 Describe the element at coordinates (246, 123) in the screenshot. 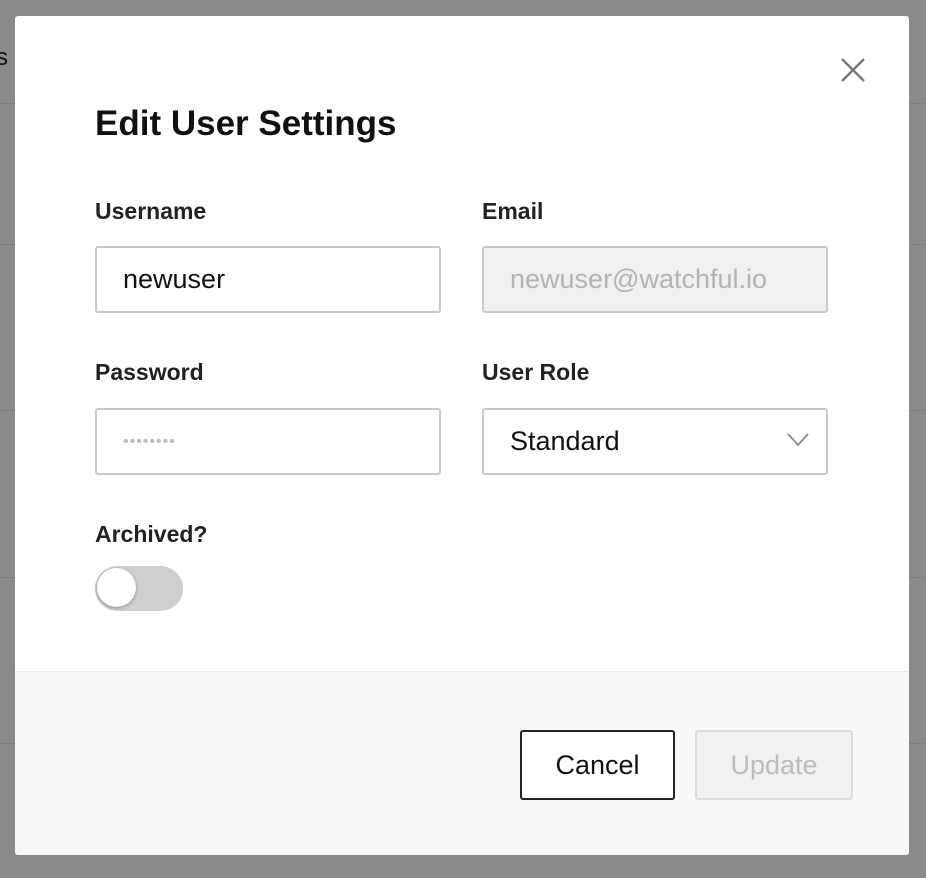

I see `modal-title: Edit User Settings` at that location.